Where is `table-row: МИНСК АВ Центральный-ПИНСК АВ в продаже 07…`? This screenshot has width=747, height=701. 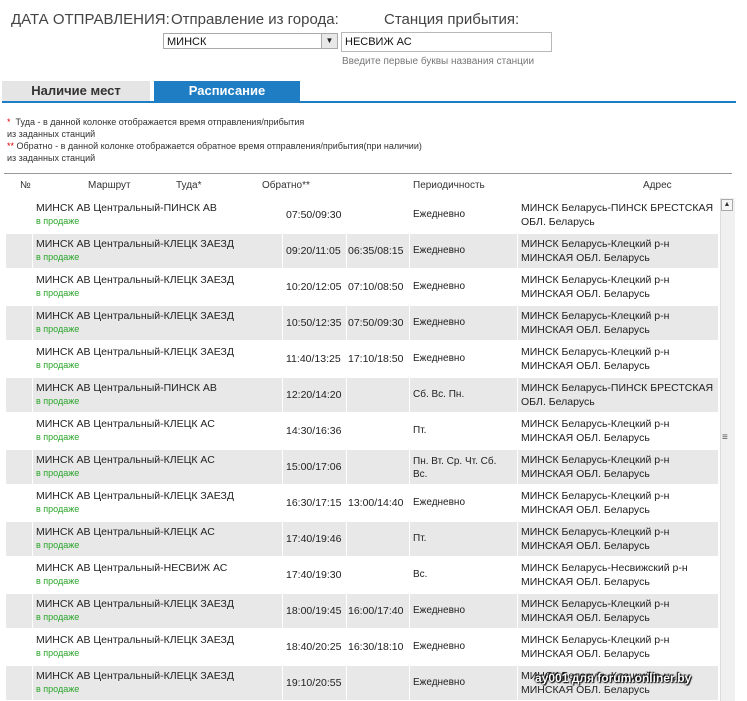
table-row: МИНСК АВ Центральный-ПИНСК АВ в продаже 07… is located at coordinates (362, 215).